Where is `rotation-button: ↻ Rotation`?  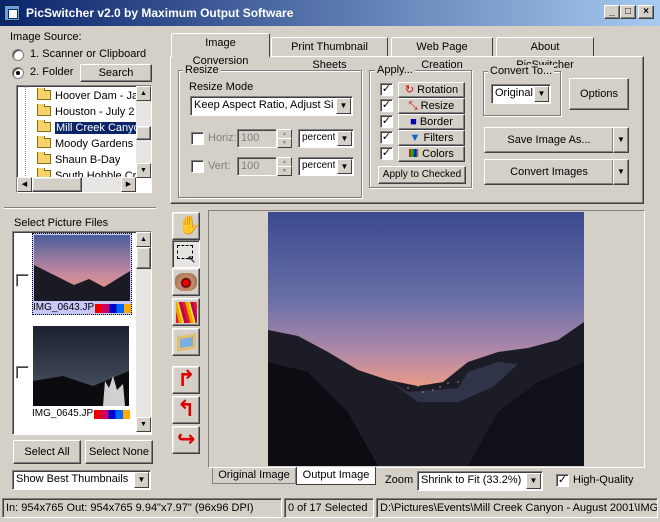
rotation-button: ↻ Rotation is located at coordinates (431, 90).